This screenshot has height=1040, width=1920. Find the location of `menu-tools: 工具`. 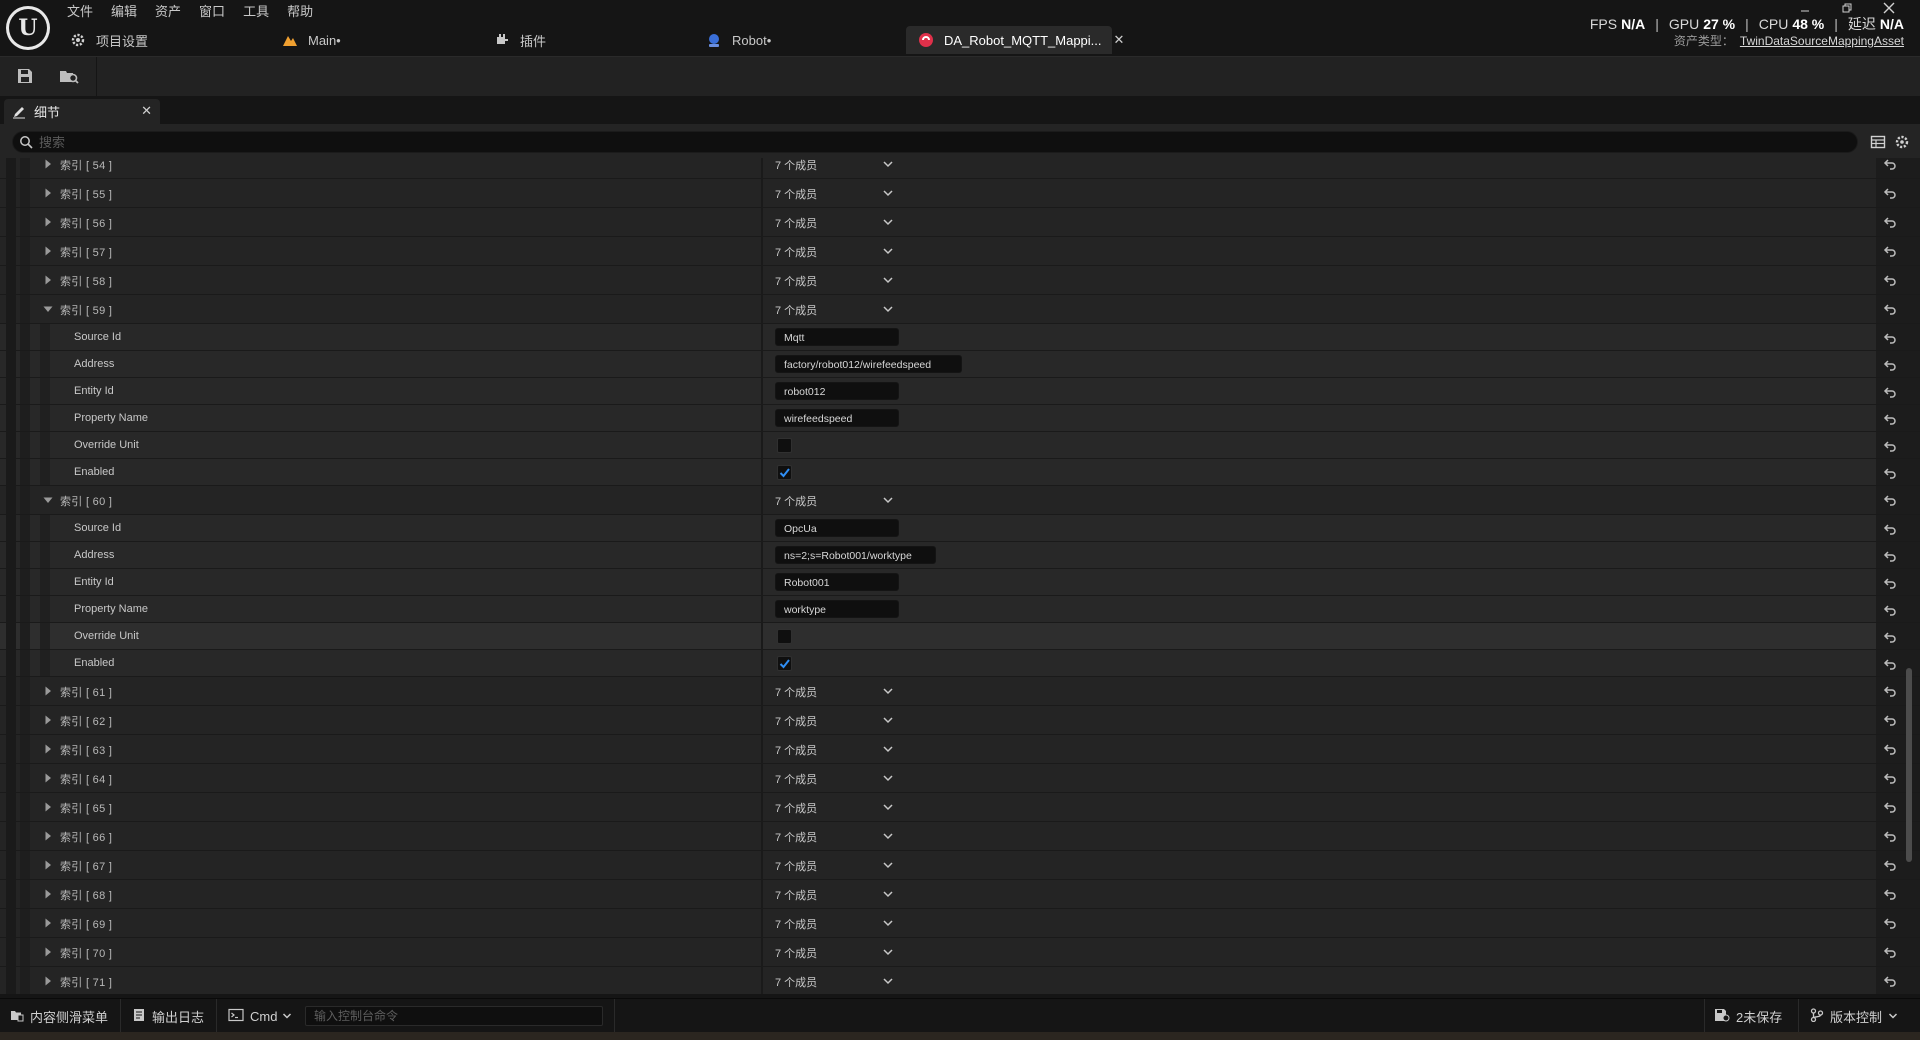

menu-tools: 工具 is located at coordinates (256, 12).